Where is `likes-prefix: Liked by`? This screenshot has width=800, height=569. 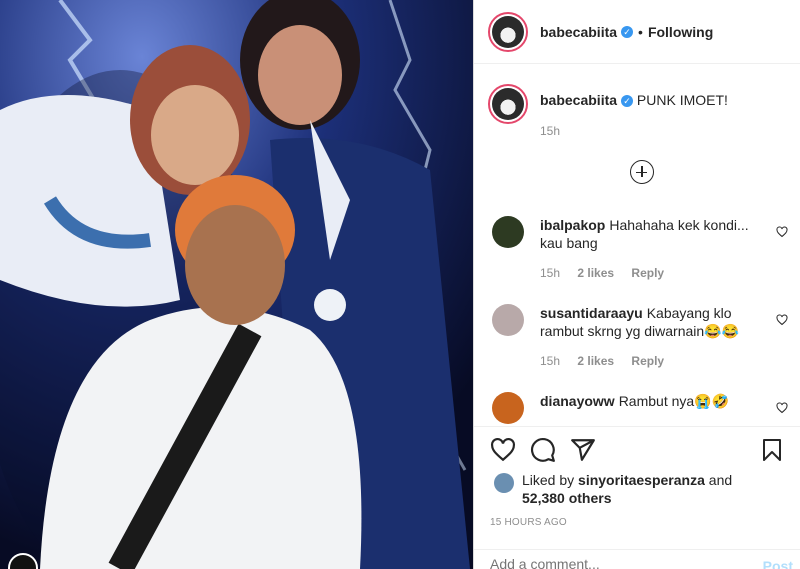 likes-prefix: Liked by is located at coordinates (548, 480).